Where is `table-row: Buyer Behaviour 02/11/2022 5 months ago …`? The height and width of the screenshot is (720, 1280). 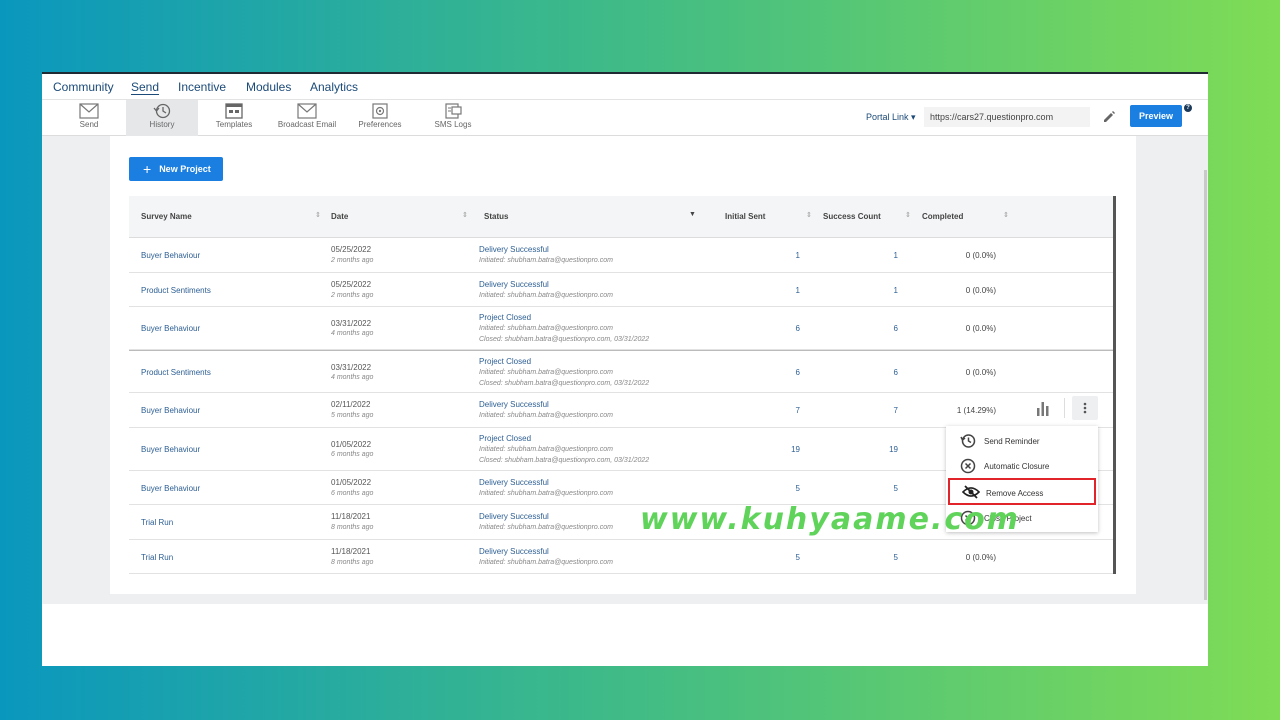 table-row: Buyer Behaviour 02/11/2022 5 months ago … is located at coordinates (621, 410).